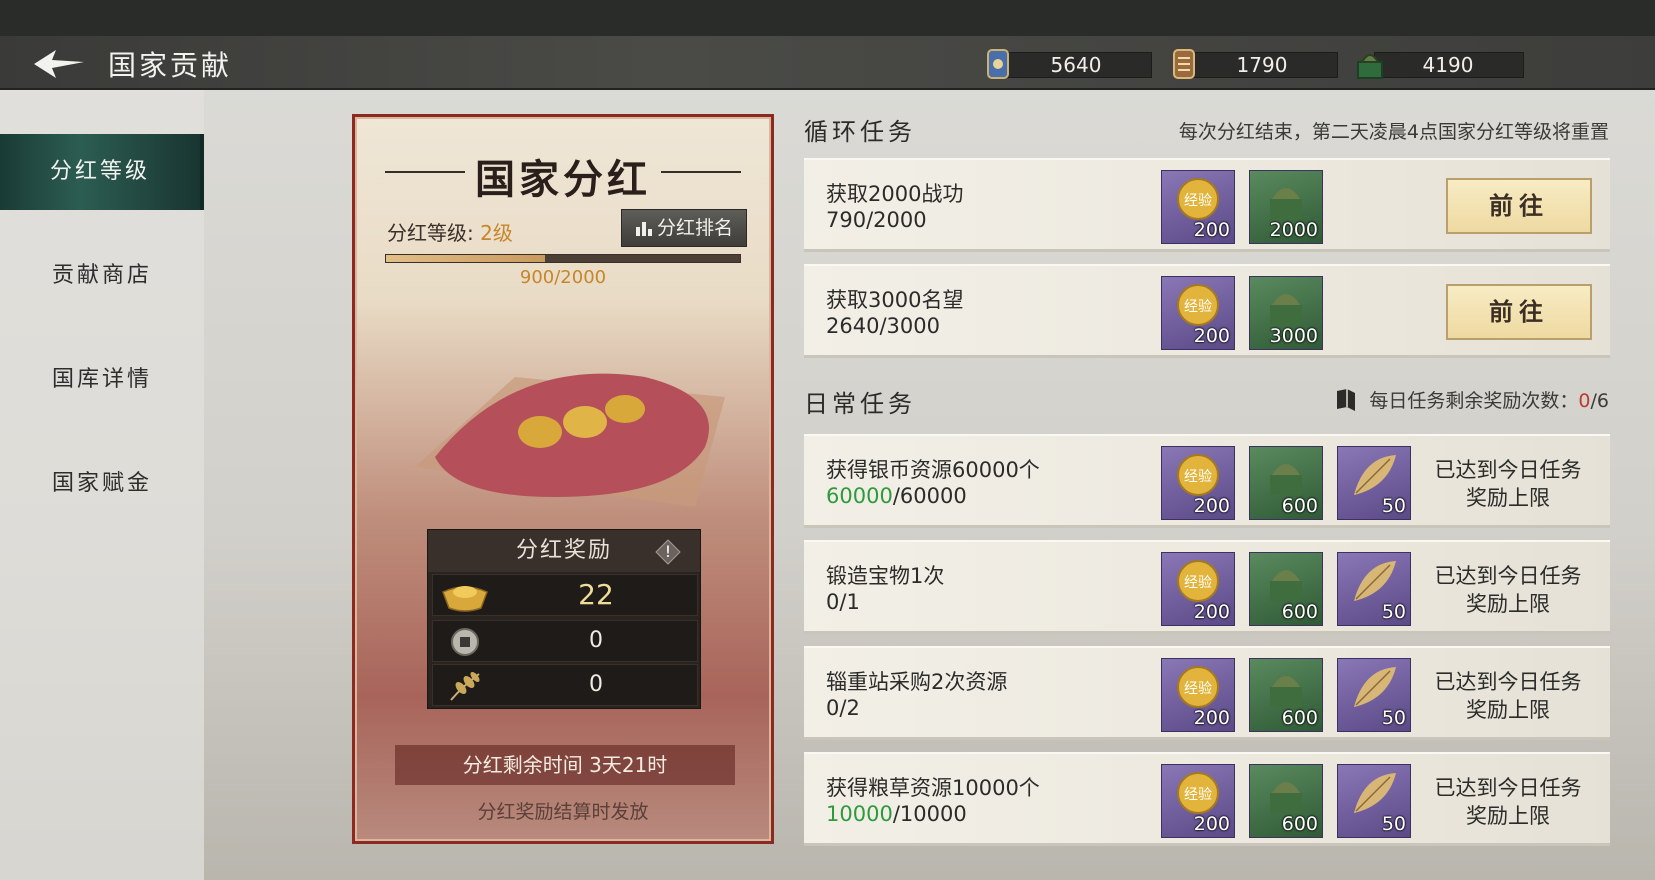 Image resolution: width=1655 pixels, height=880 pixels. Describe the element at coordinates (833, 602) in the screenshot. I see `task-progress-current: 0` at that location.